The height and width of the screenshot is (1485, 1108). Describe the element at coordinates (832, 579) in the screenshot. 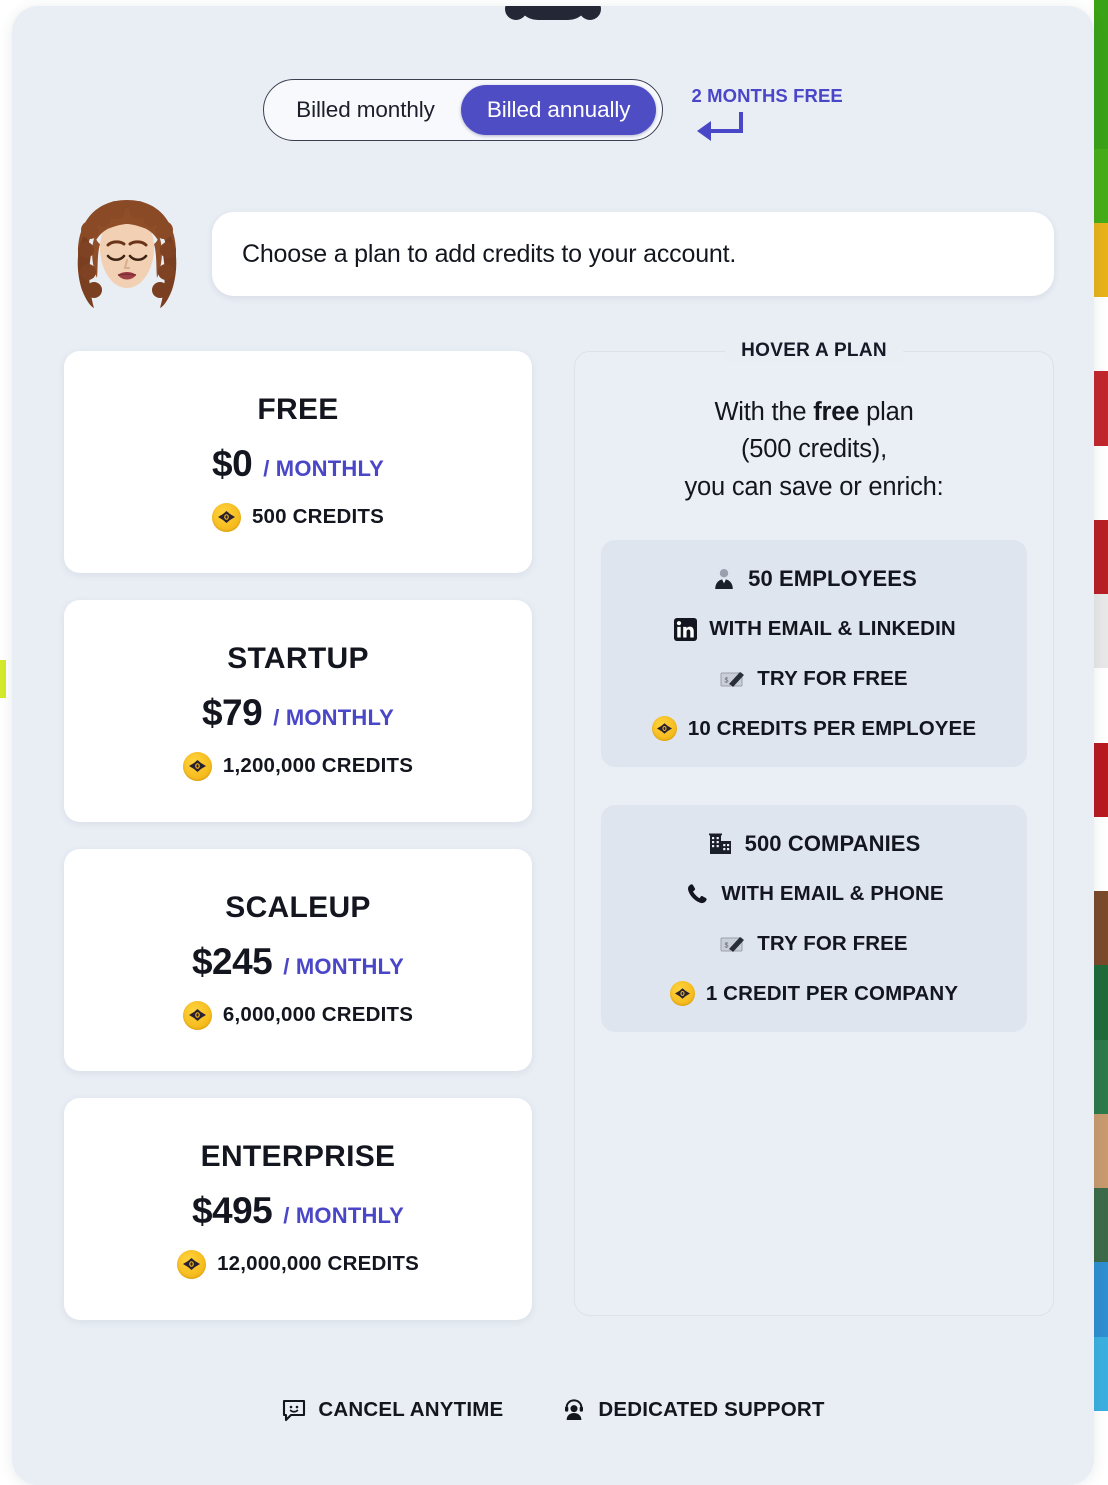

I see `feature-text: 50 EMPLOYEES` at that location.